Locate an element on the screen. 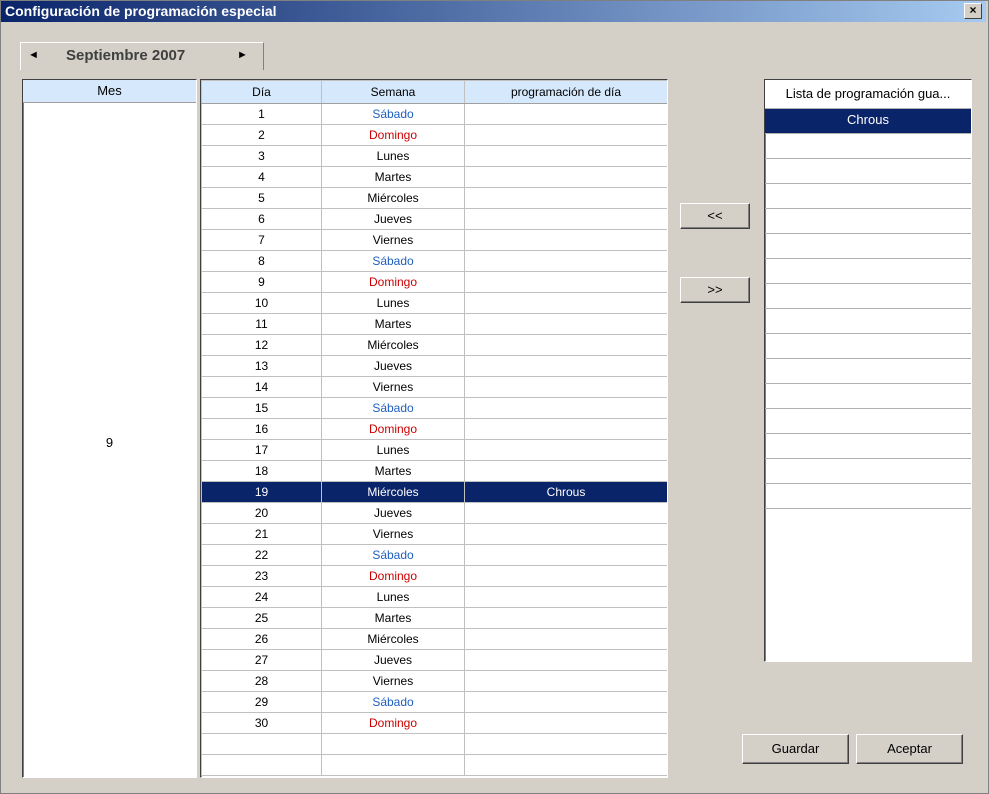 This screenshot has width=989, height=794. table-row: 25 Martes is located at coordinates (434, 618).